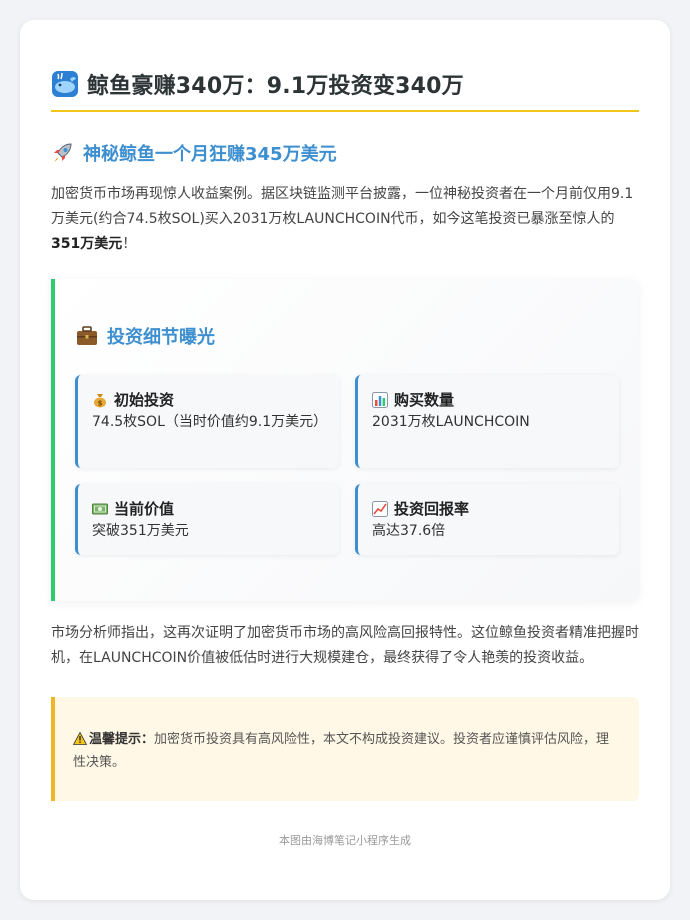 This screenshot has height=920, width=690. I want to click on warning-icon, so click(80, 738).